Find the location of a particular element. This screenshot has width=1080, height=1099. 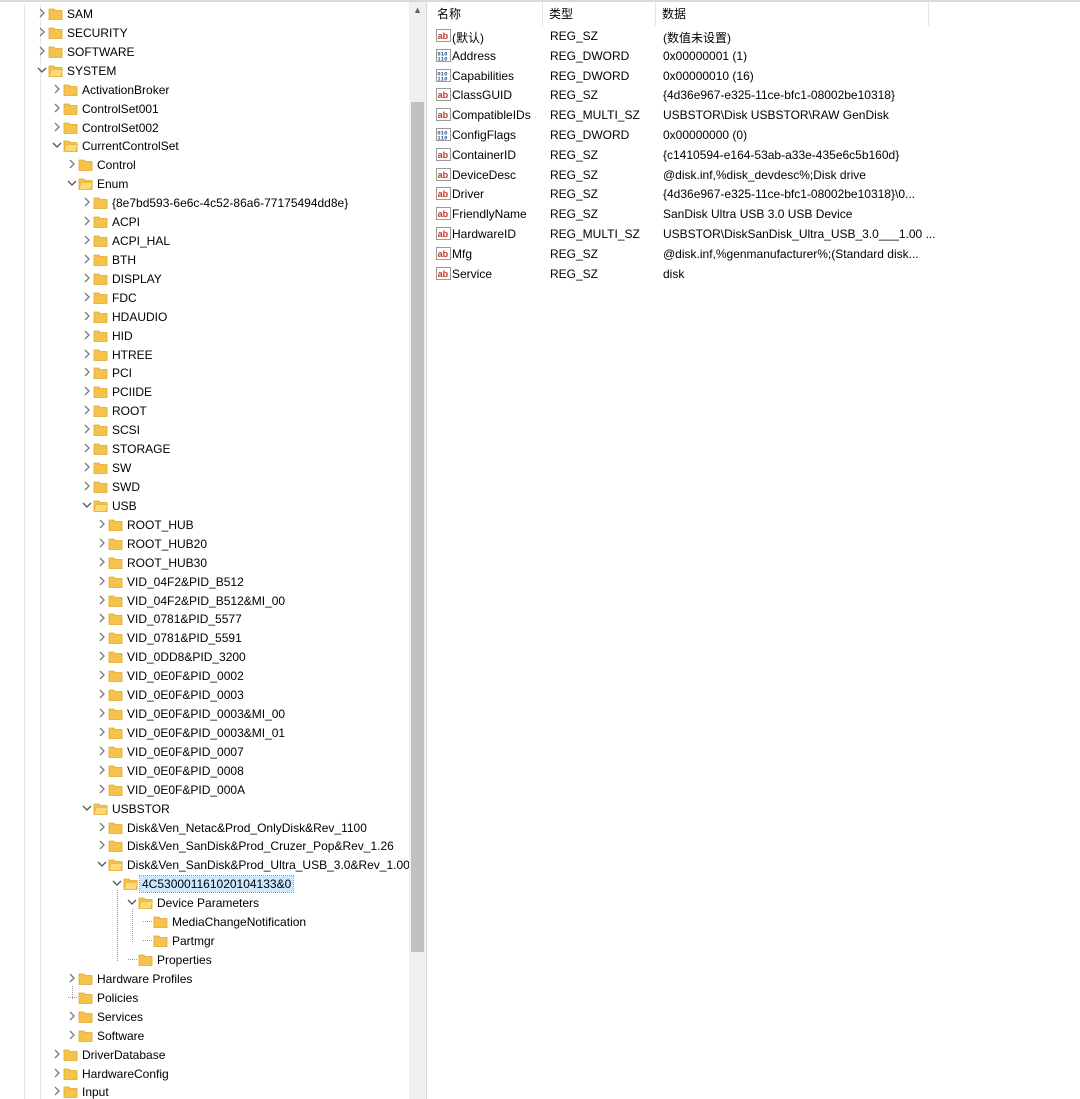

tree-item-label: HTREE is located at coordinates (132, 355).